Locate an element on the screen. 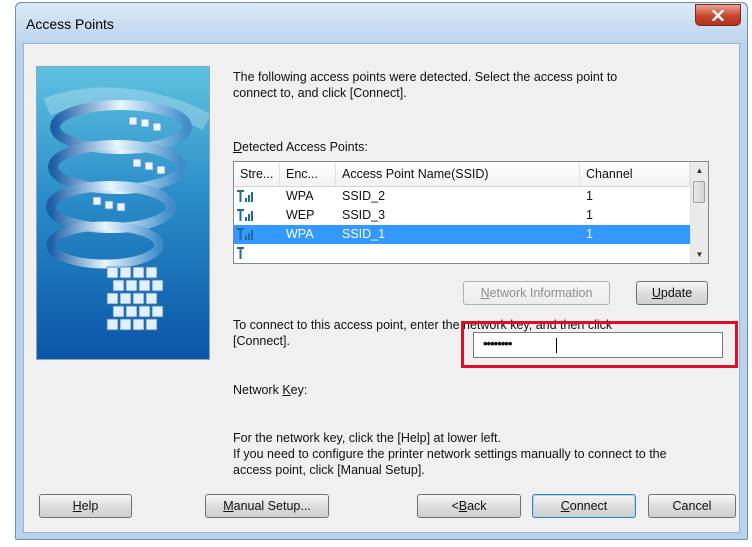 This screenshot has width=752, height=547. network-key-label: Network Key: is located at coordinates (270, 390).